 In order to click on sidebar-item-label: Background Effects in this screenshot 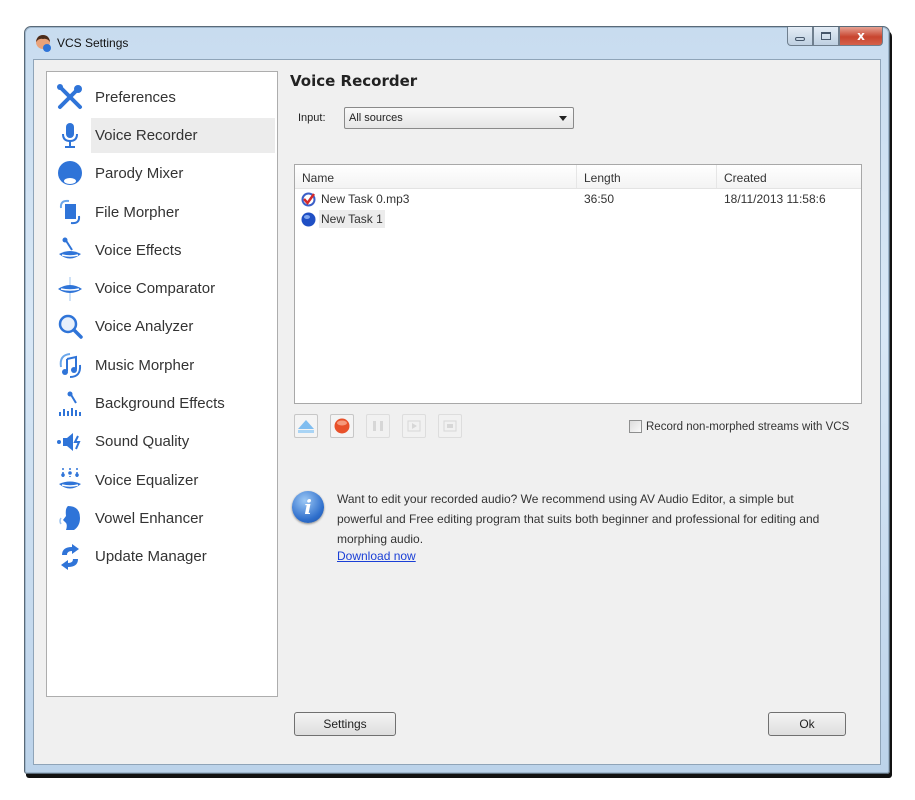, I will do `click(160, 404)`.